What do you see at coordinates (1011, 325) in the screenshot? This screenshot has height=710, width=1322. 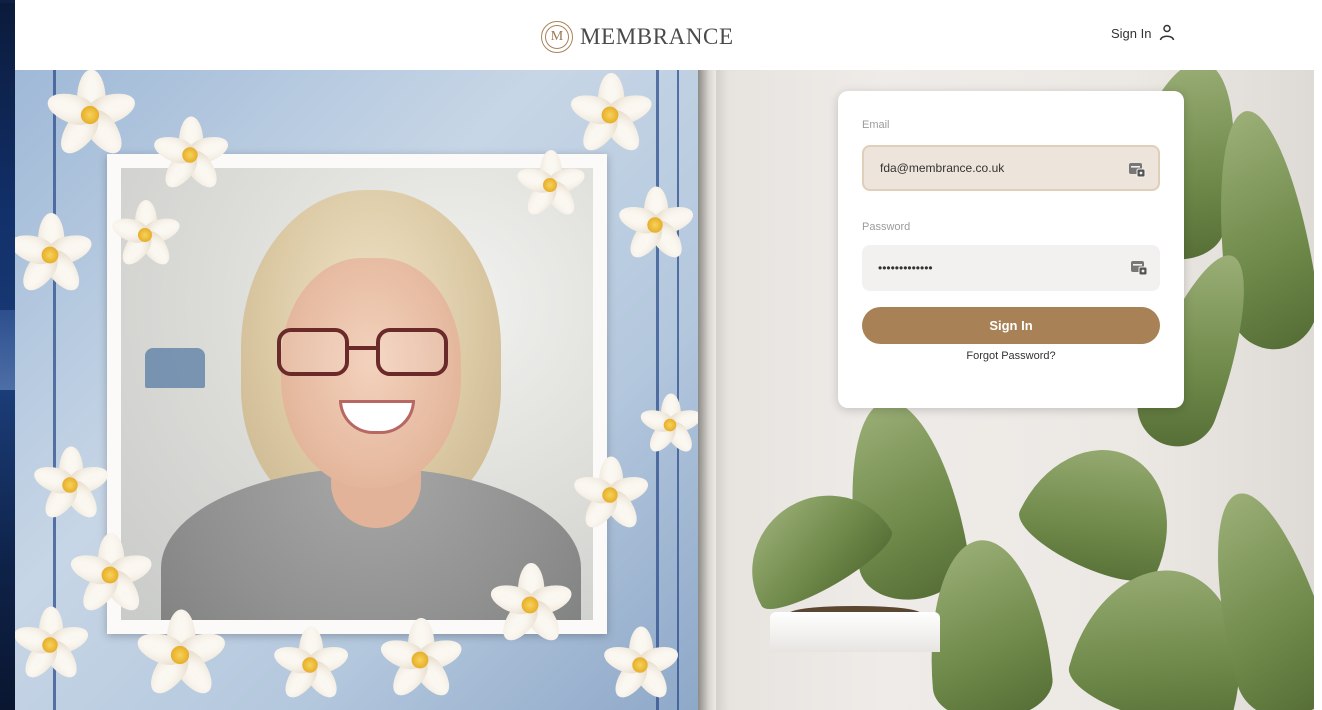 I see `sign-in-button: Sign In` at bounding box center [1011, 325].